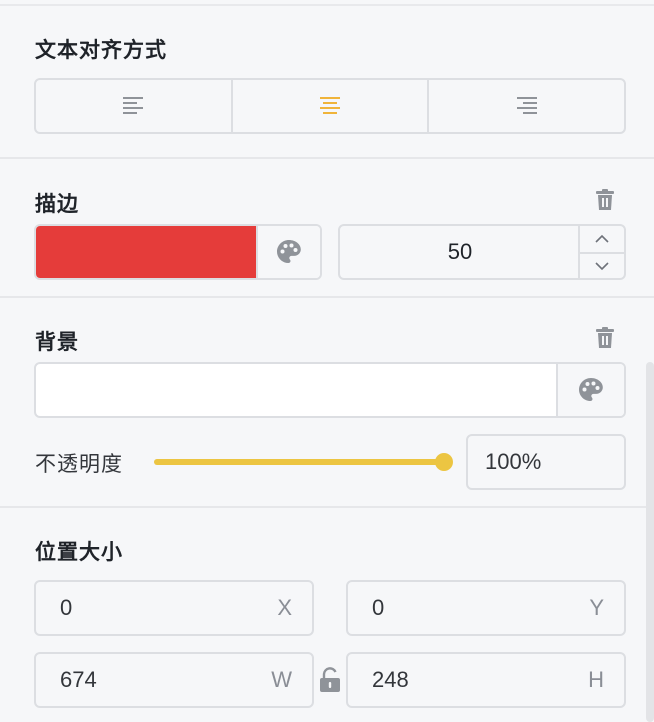 Image resolution: width=654 pixels, height=722 pixels. I want to click on align-center-button, so click(329, 106).